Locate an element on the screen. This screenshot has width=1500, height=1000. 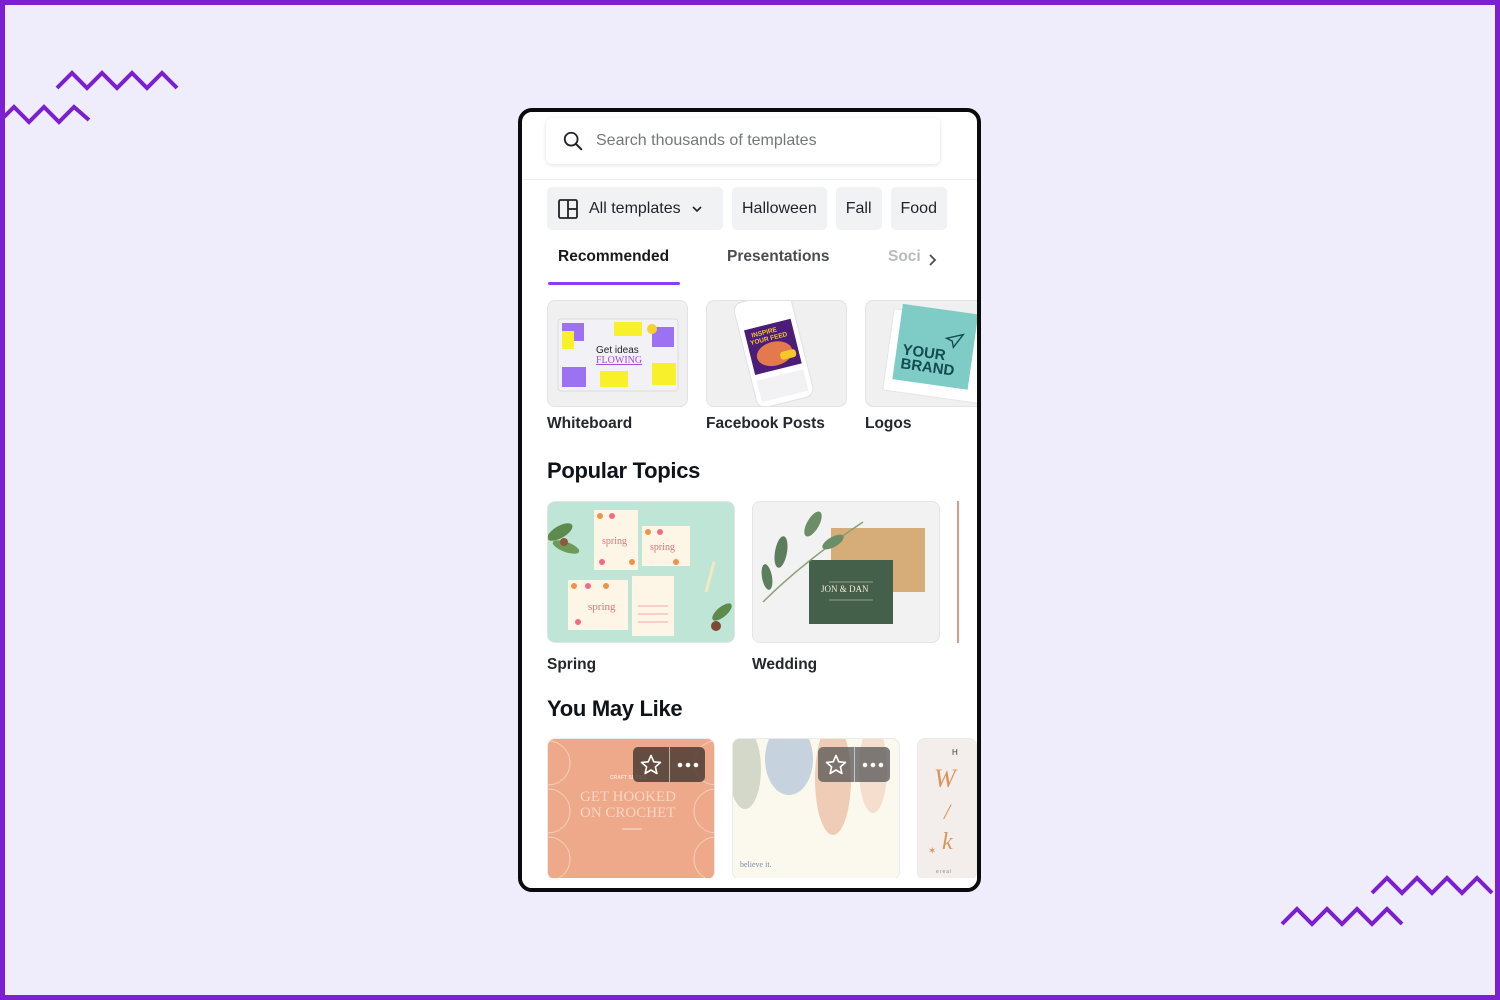
template-card-crochet: CRAFT SERIES GET HOOKED ON CROCHET is located at coordinates (631, 809).